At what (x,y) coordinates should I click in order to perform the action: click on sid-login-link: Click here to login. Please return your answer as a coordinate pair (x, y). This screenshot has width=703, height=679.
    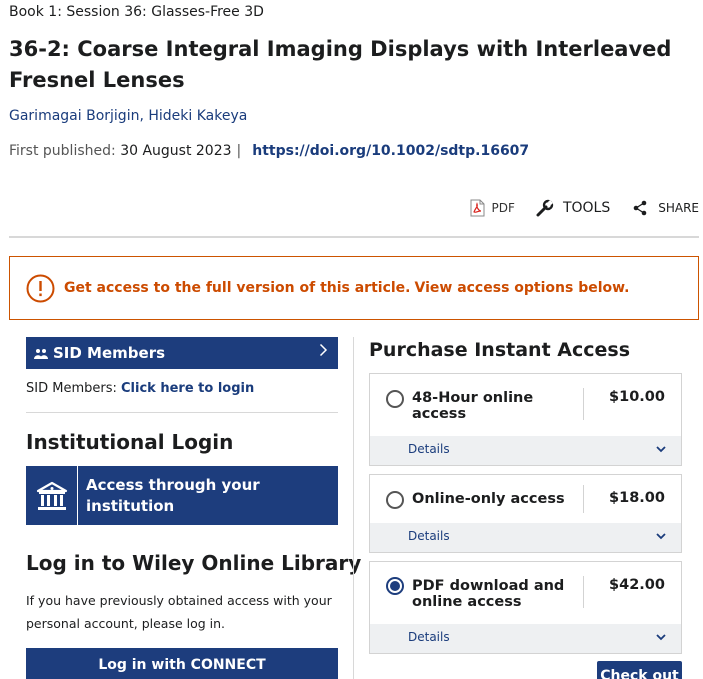
    Looking at the image, I should click on (187, 388).